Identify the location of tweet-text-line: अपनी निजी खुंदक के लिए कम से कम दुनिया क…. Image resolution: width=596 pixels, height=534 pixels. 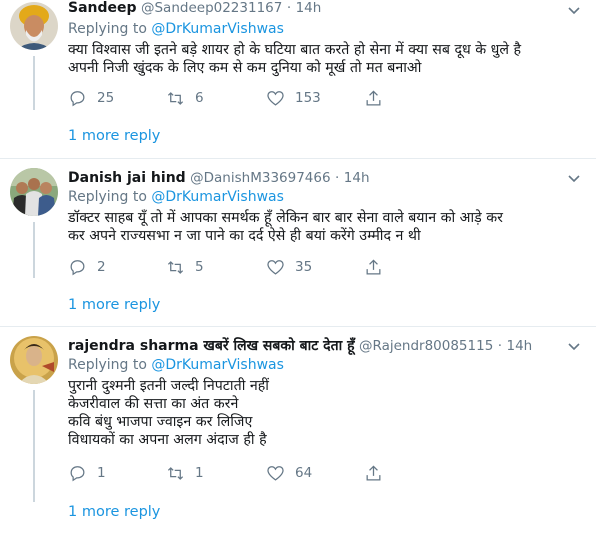
(245, 68).